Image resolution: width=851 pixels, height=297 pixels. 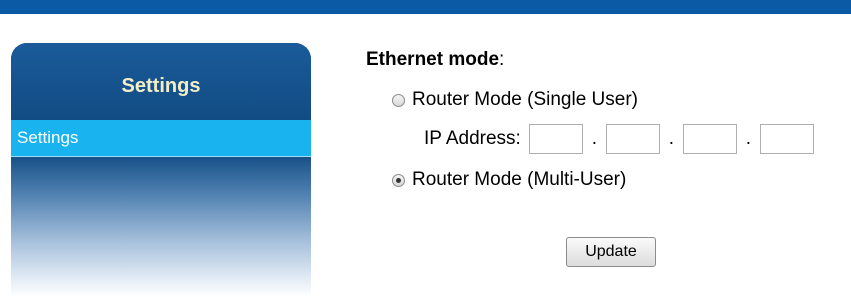 I want to click on router-mode-single-option: Router Mode (Single User), so click(x=515, y=100).